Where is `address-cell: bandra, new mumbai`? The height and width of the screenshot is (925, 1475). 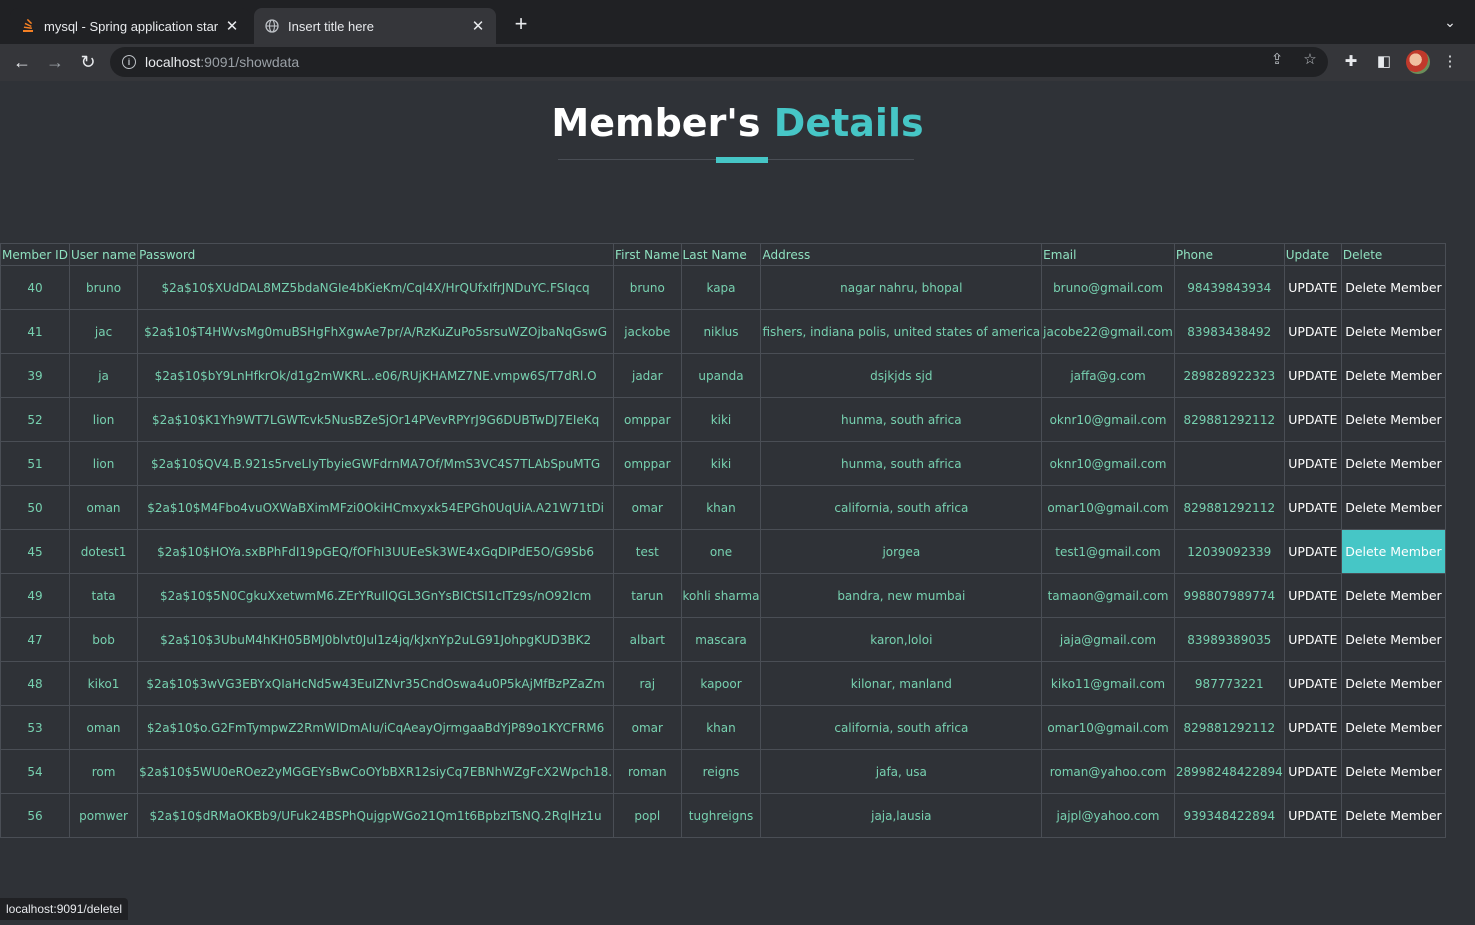
address-cell: bandra, new mumbai is located at coordinates (901, 595).